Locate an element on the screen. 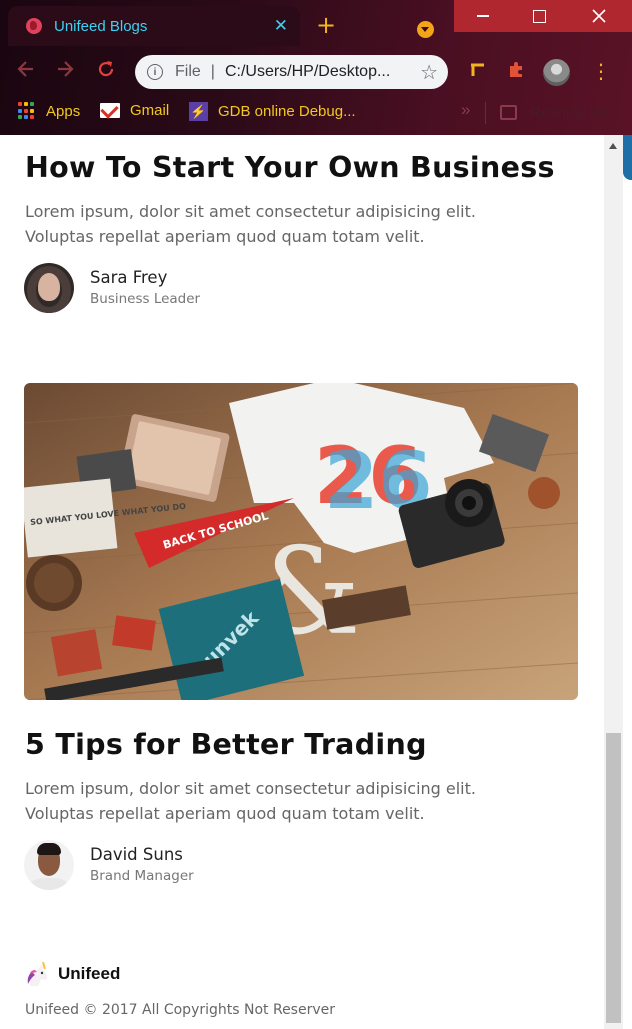 The height and width of the screenshot is (1029, 632). apps-grid-icon is located at coordinates (27, 111).